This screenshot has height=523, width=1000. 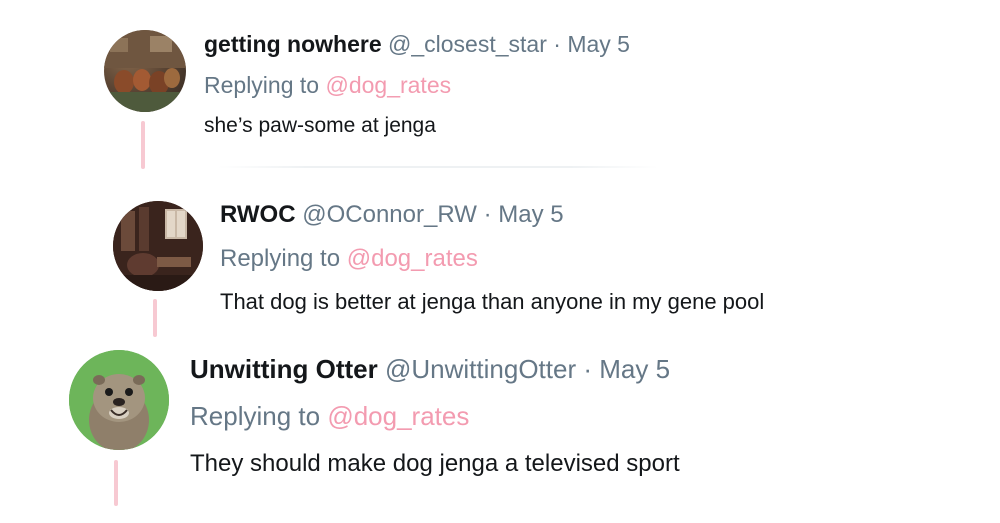 I want to click on divider, so click(x=438, y=167).